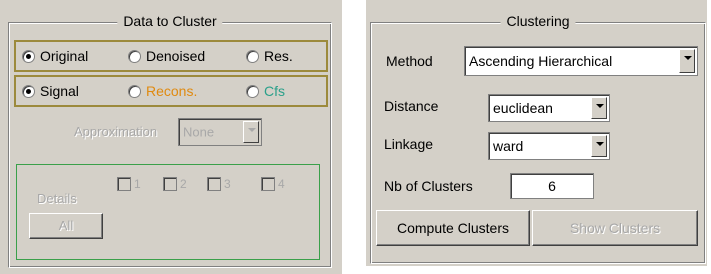 This screenshot has width=711, height=274. Describe the element at coordinates (176, 56) in the screenshot. I see `radio-denoised-label: Denoised` at that location.